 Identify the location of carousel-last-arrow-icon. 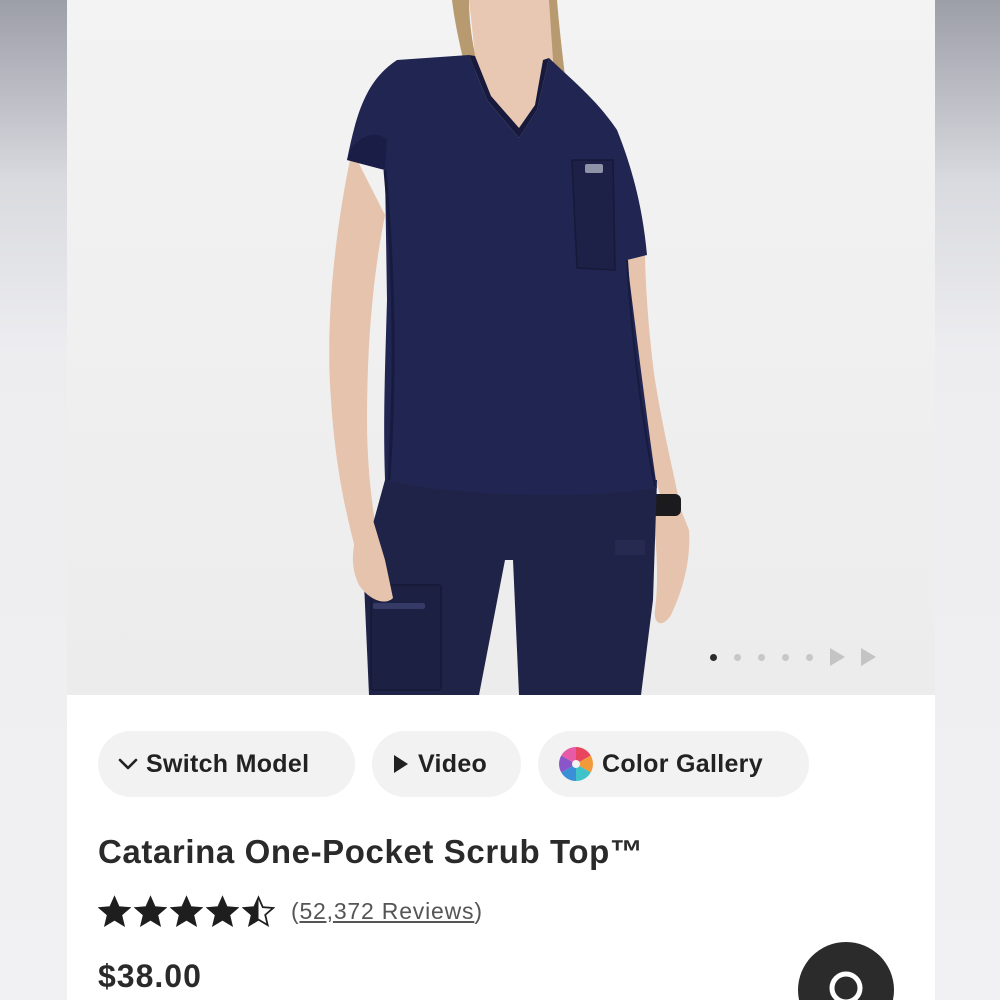
(868, 657).